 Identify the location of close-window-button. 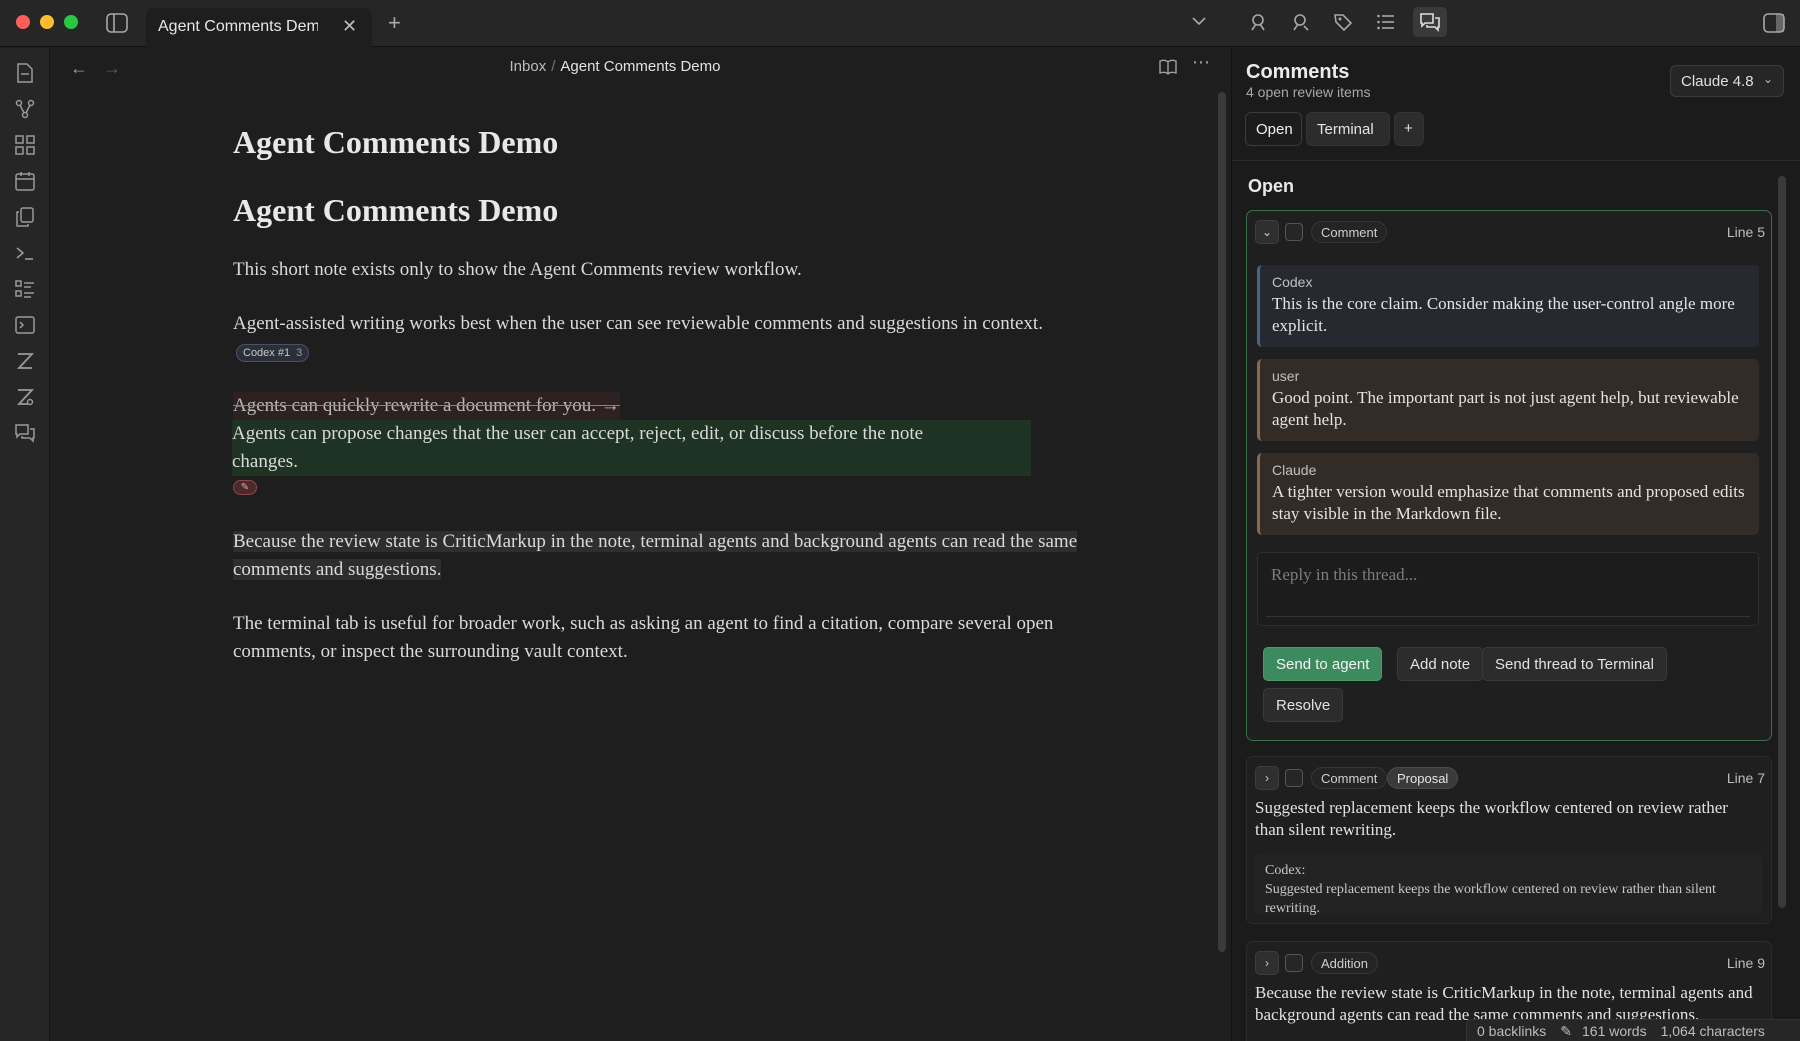
(23, 22).